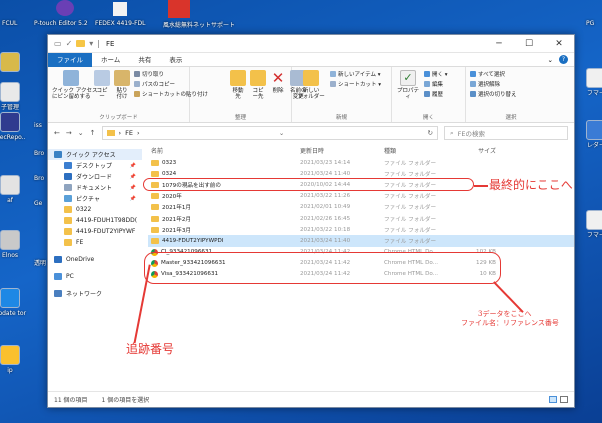 This screenshot has width=602, height=423. What do you see at coordinates (15, 126) in the screenshot?
I see `desktop-shortcut: elecRepo..` at bounding box center [15, 126].